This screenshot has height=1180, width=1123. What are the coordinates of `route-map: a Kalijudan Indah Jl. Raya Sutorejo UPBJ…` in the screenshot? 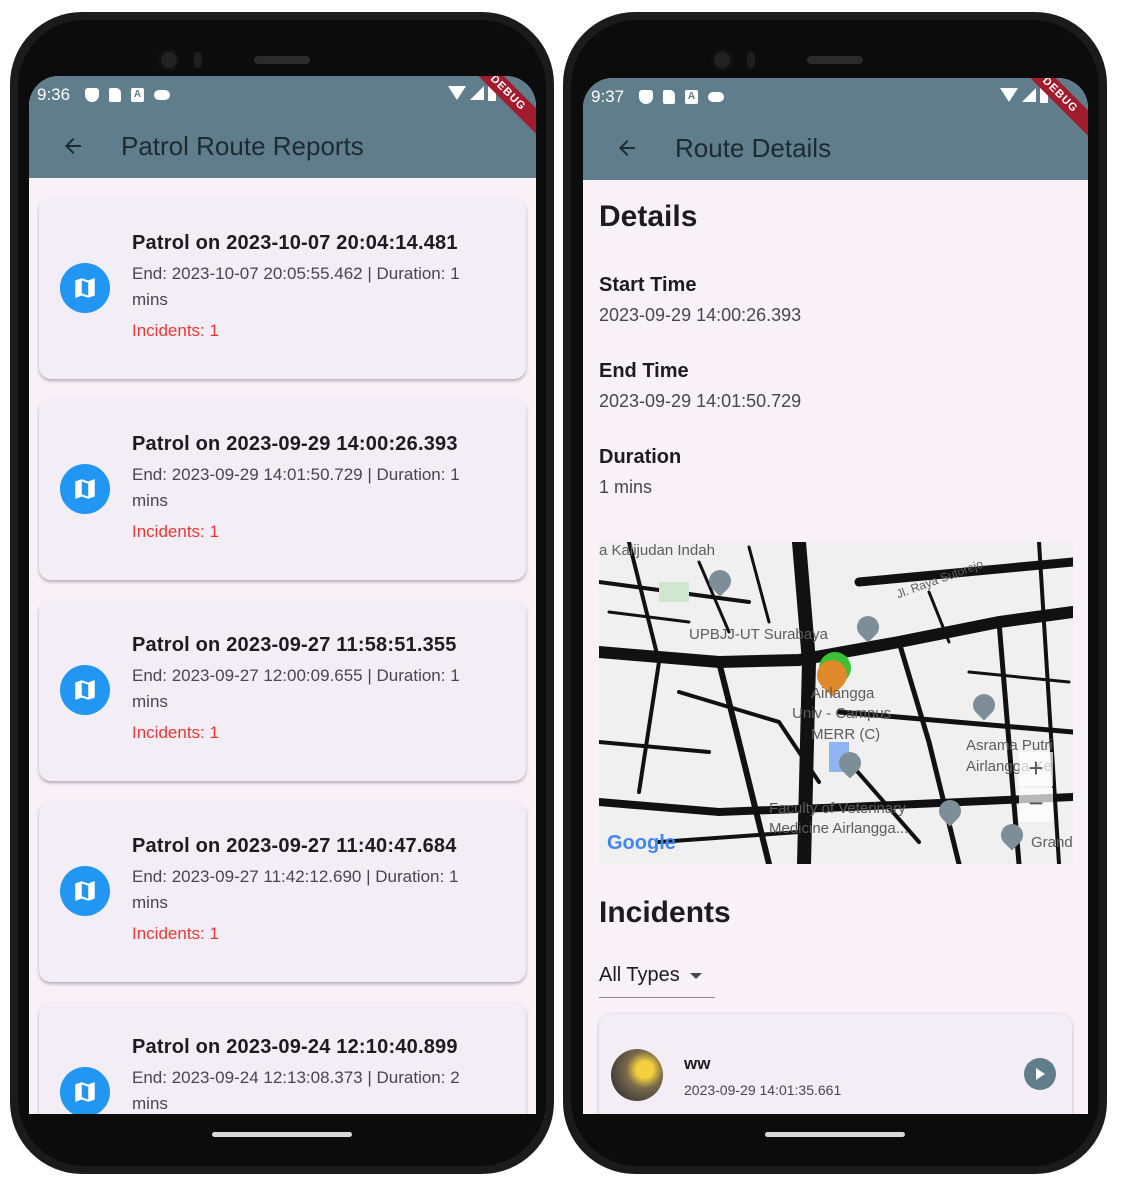 It's located at (836, 703).